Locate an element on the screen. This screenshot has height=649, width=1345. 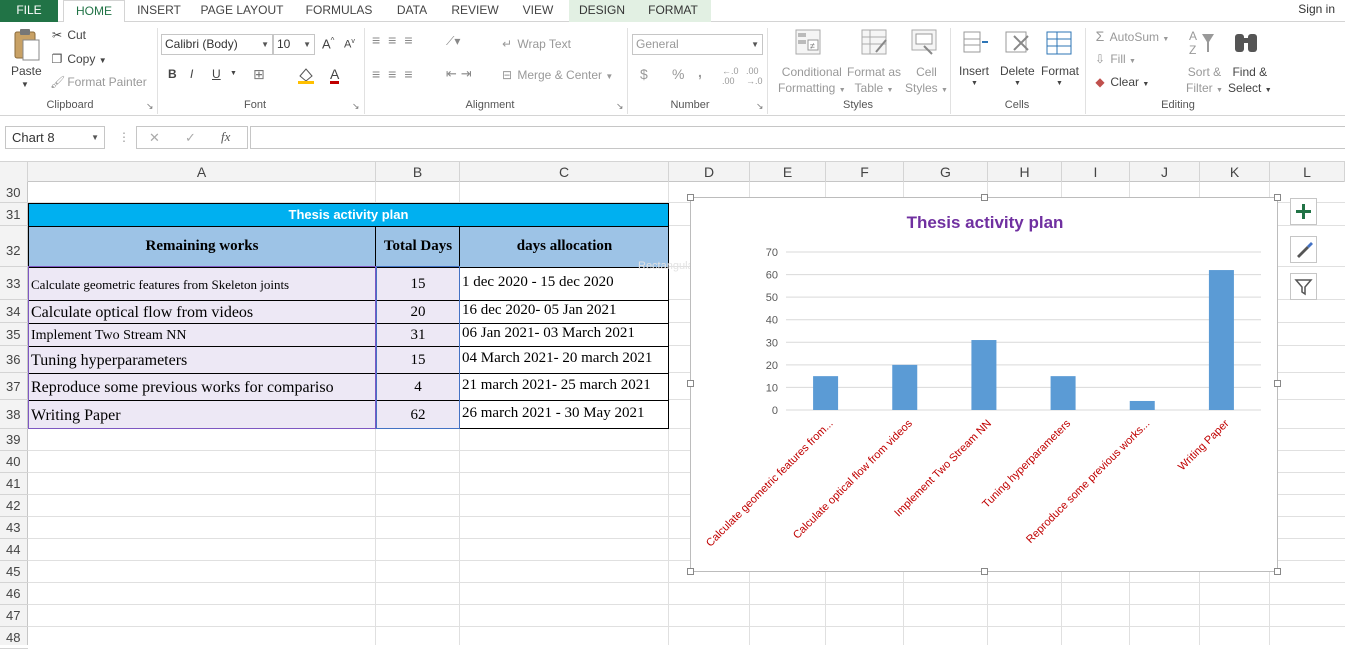
cut-button: ✂ Cut is located at coordinates (68, 35).